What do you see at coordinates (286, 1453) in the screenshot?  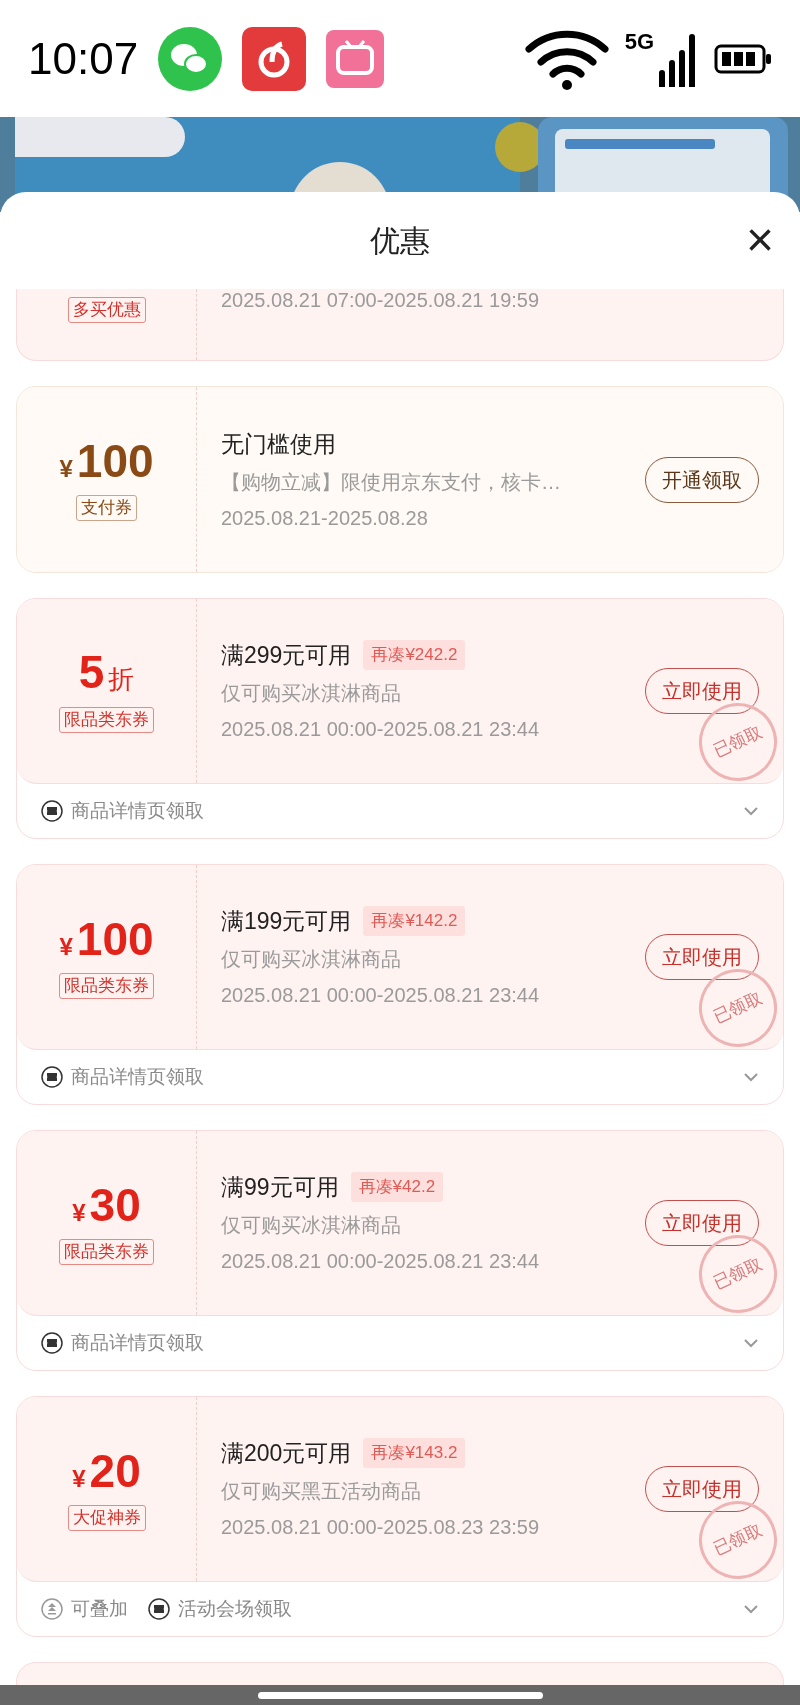 I see `coupon-condition: 满200元可用` at bounding box center [286, 1453].